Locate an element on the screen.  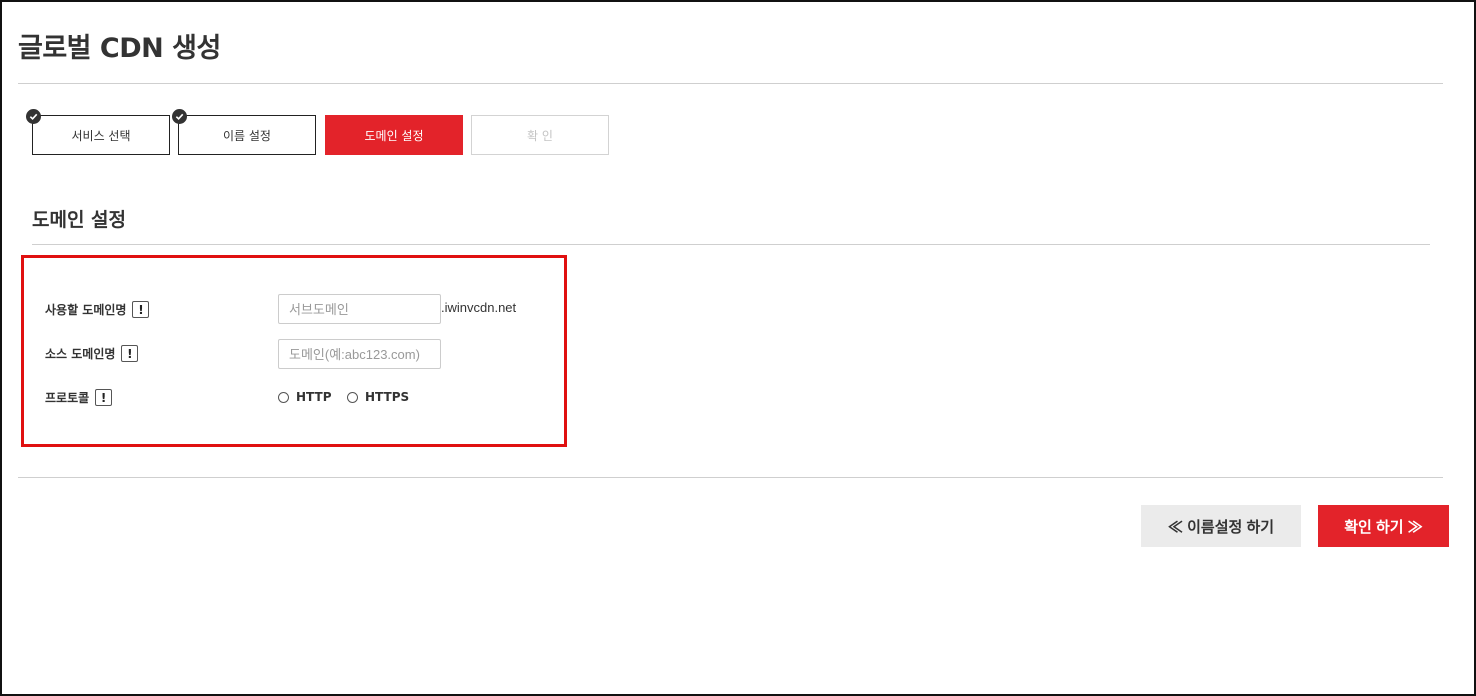
step-domain-setting: 도메인 설정 is located at coordinates (394, 135).